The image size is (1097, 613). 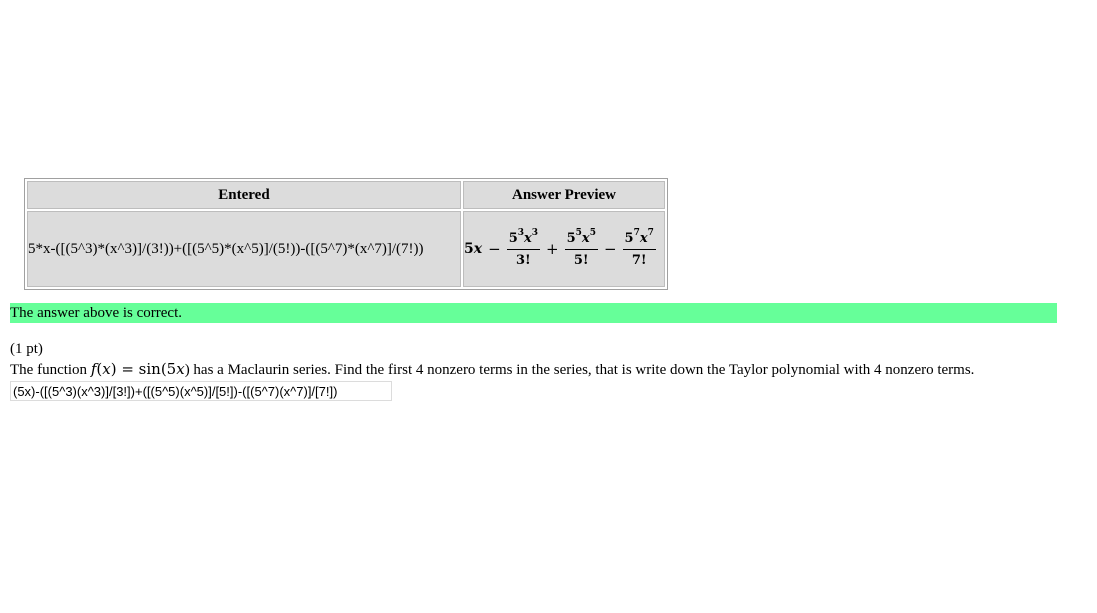 What do you see at coordinates (494, 249) in the screenshot?
I see `operator-minus: −` at bounding box center [494, 249].